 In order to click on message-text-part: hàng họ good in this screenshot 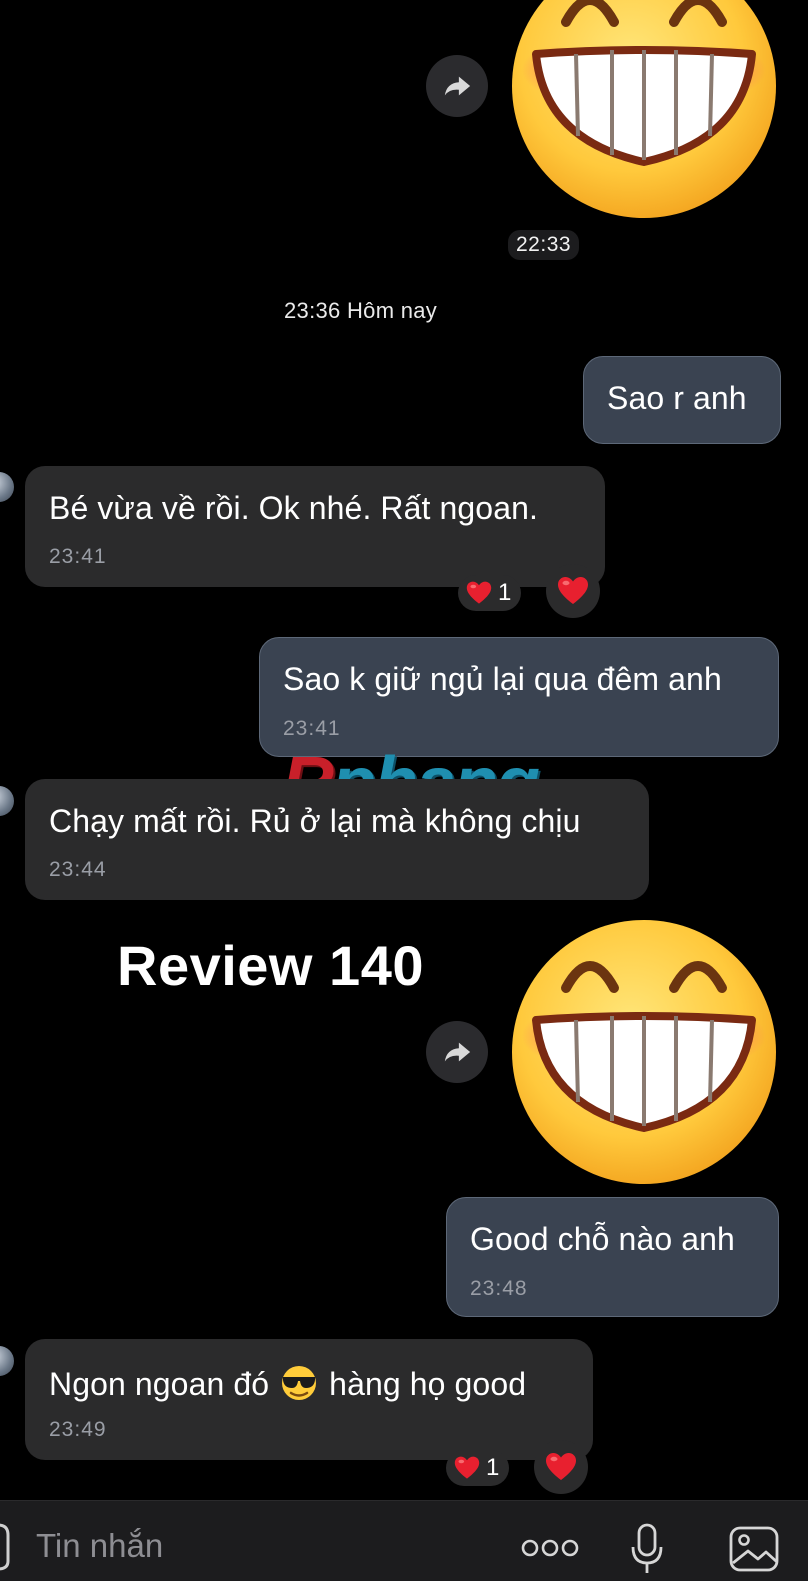, I will do `click(428, 1384)`.